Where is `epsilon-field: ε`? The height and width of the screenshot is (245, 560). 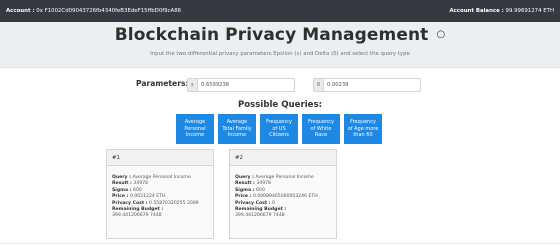
epsilon-field: ε is located at coordinates (241, 85).